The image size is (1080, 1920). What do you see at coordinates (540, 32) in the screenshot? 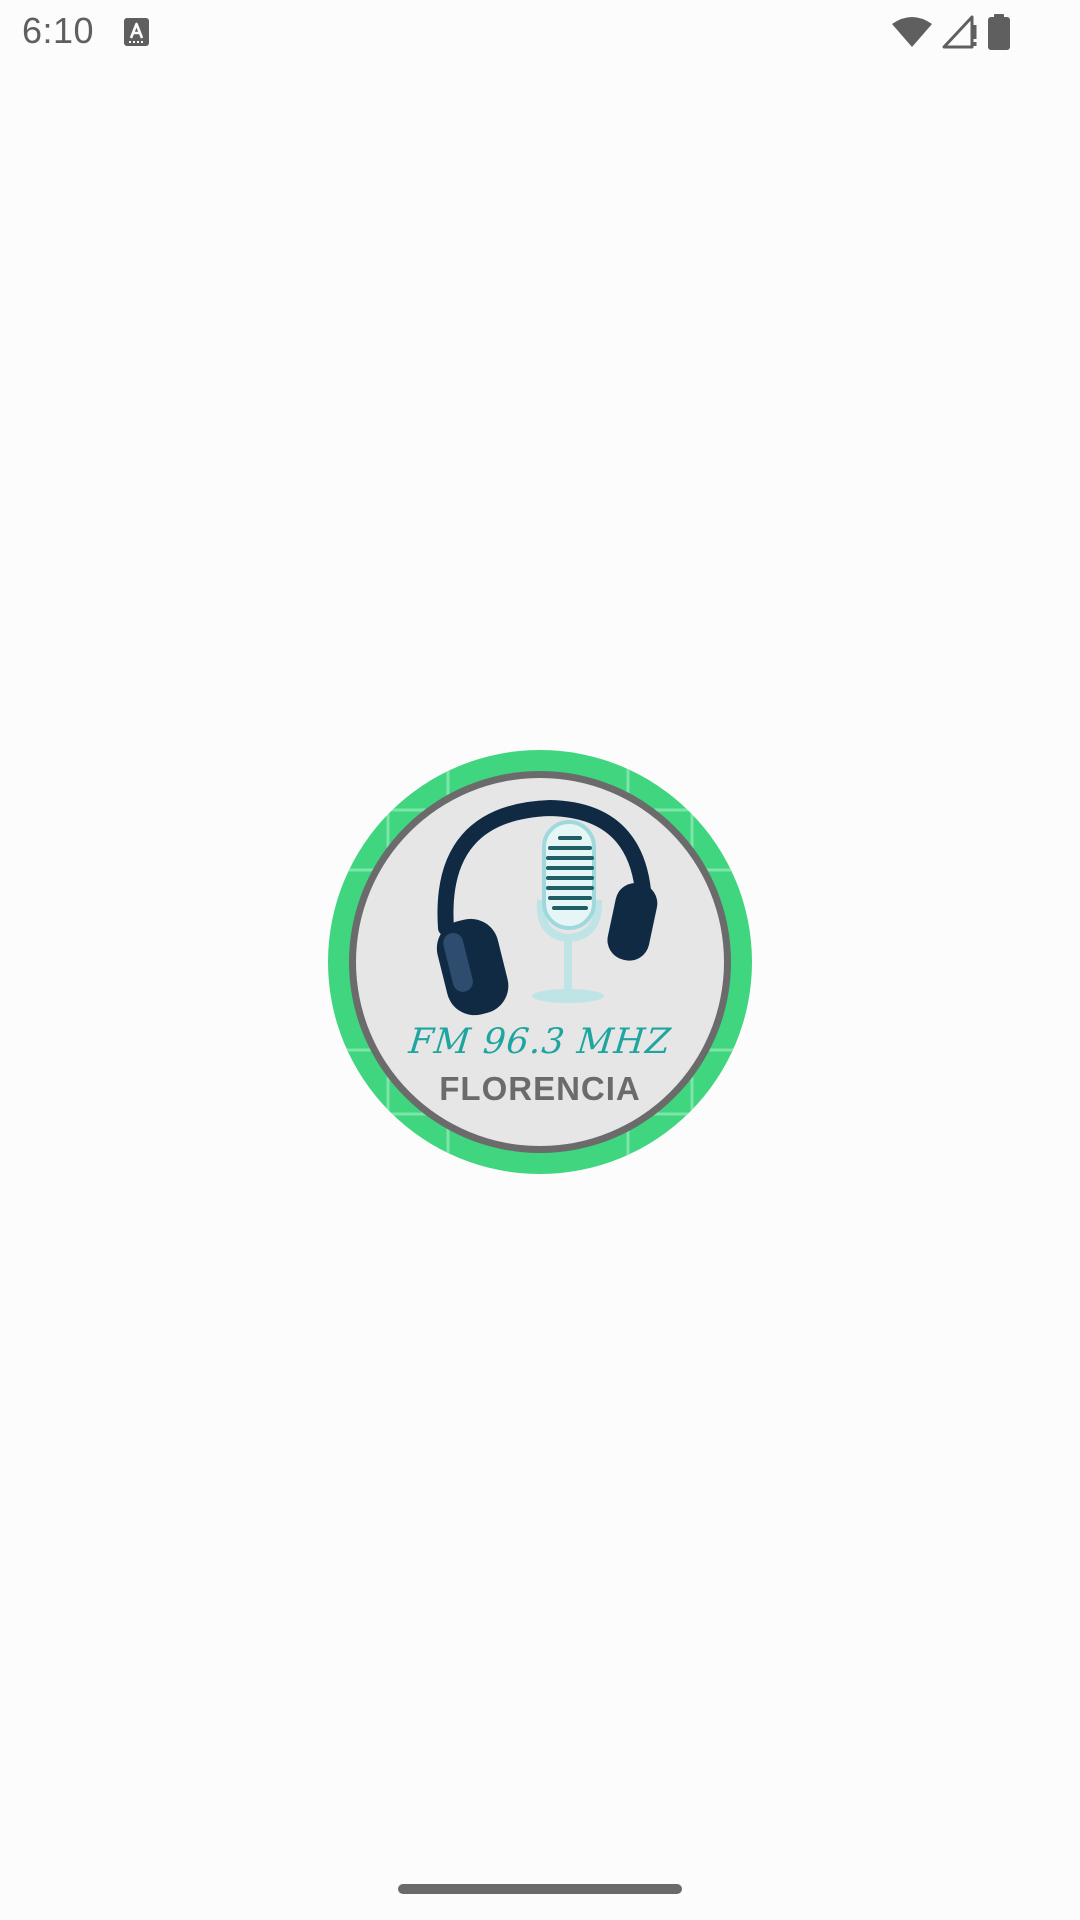
I see `status-bar: 6:10` at bounding box center [540, 32].